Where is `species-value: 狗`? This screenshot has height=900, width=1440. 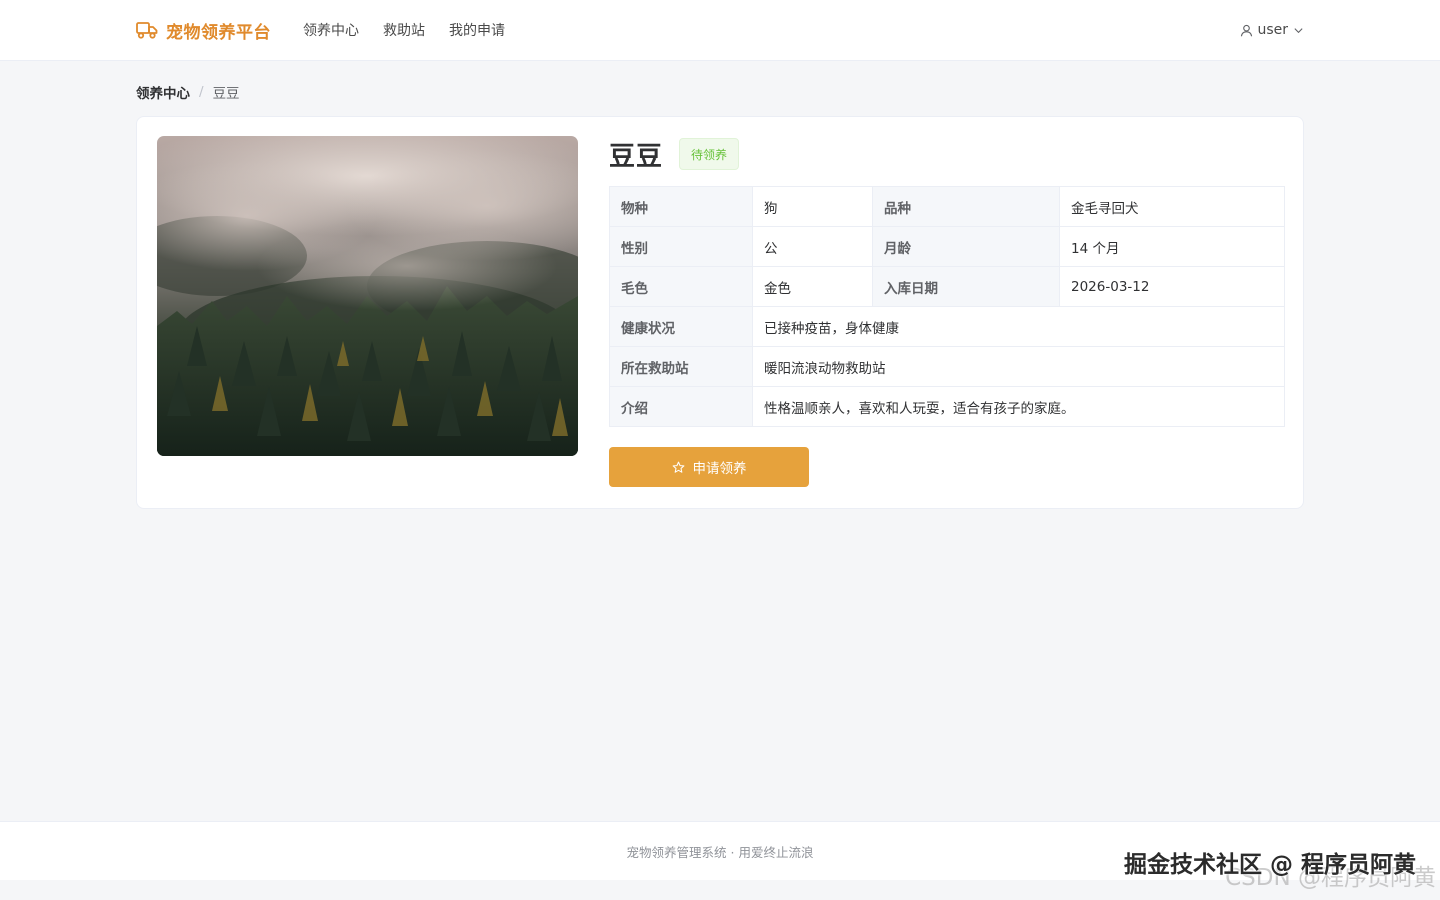
species-value: 狗 is located at coordinates (812, 206).